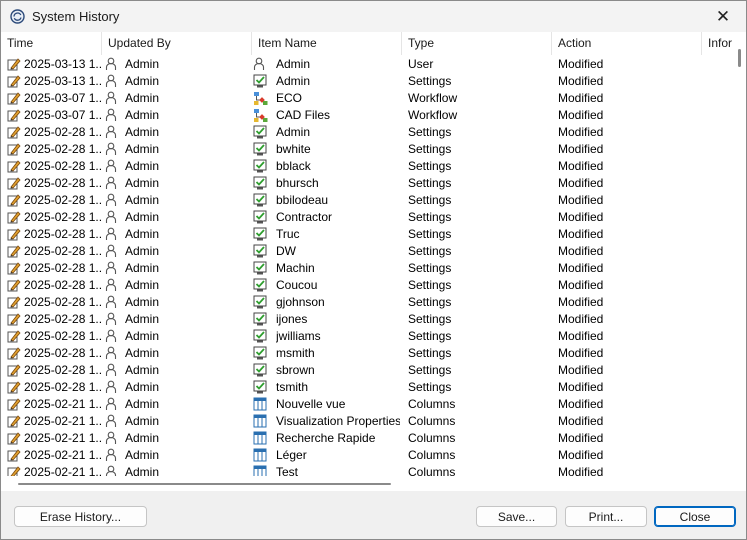  Describe the element at coordinates (723, 16) in the screenshot. I see `close-window-icon: ✕` at that location.